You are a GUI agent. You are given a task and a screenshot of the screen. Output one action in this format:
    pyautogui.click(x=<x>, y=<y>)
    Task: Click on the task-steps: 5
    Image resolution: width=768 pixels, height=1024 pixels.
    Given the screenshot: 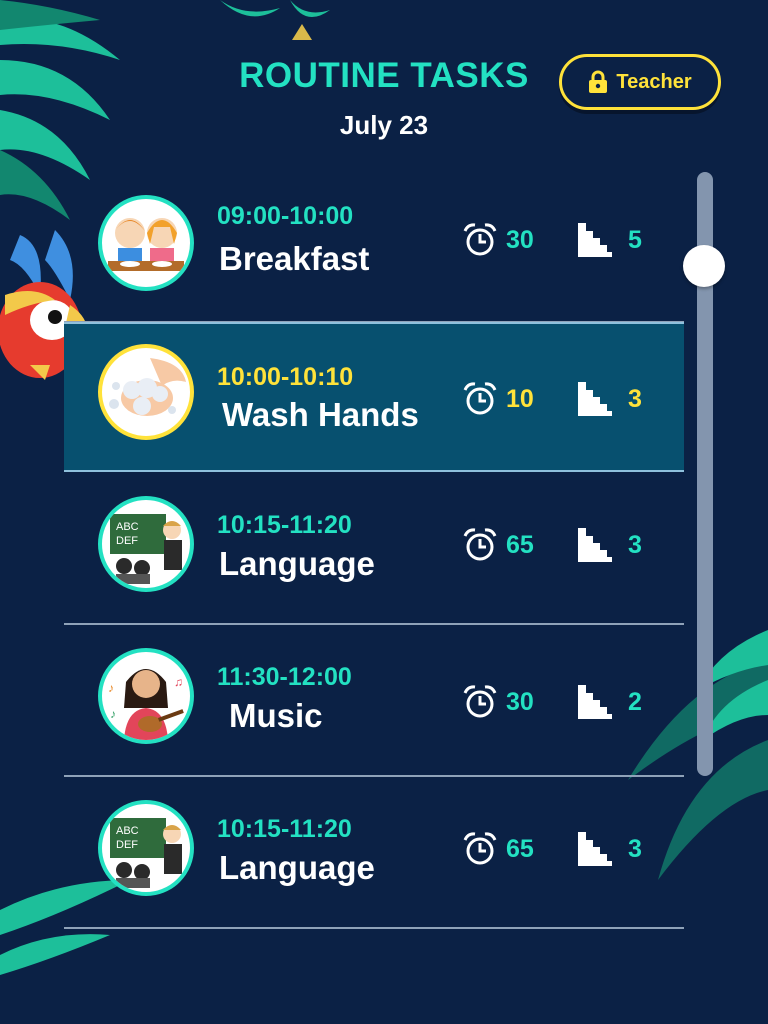 What is the action you would take?
    pyautogui.click(x=635, y=239)
    